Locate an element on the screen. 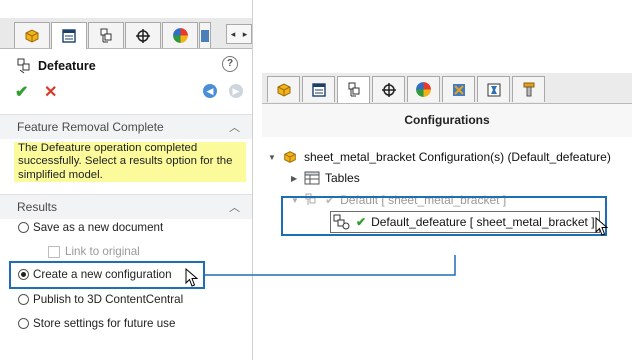 Image resolution: width=640 pixels, height=360 pixels. tree-tables-row: ▶ Tables is located at coordinates (325, 178).